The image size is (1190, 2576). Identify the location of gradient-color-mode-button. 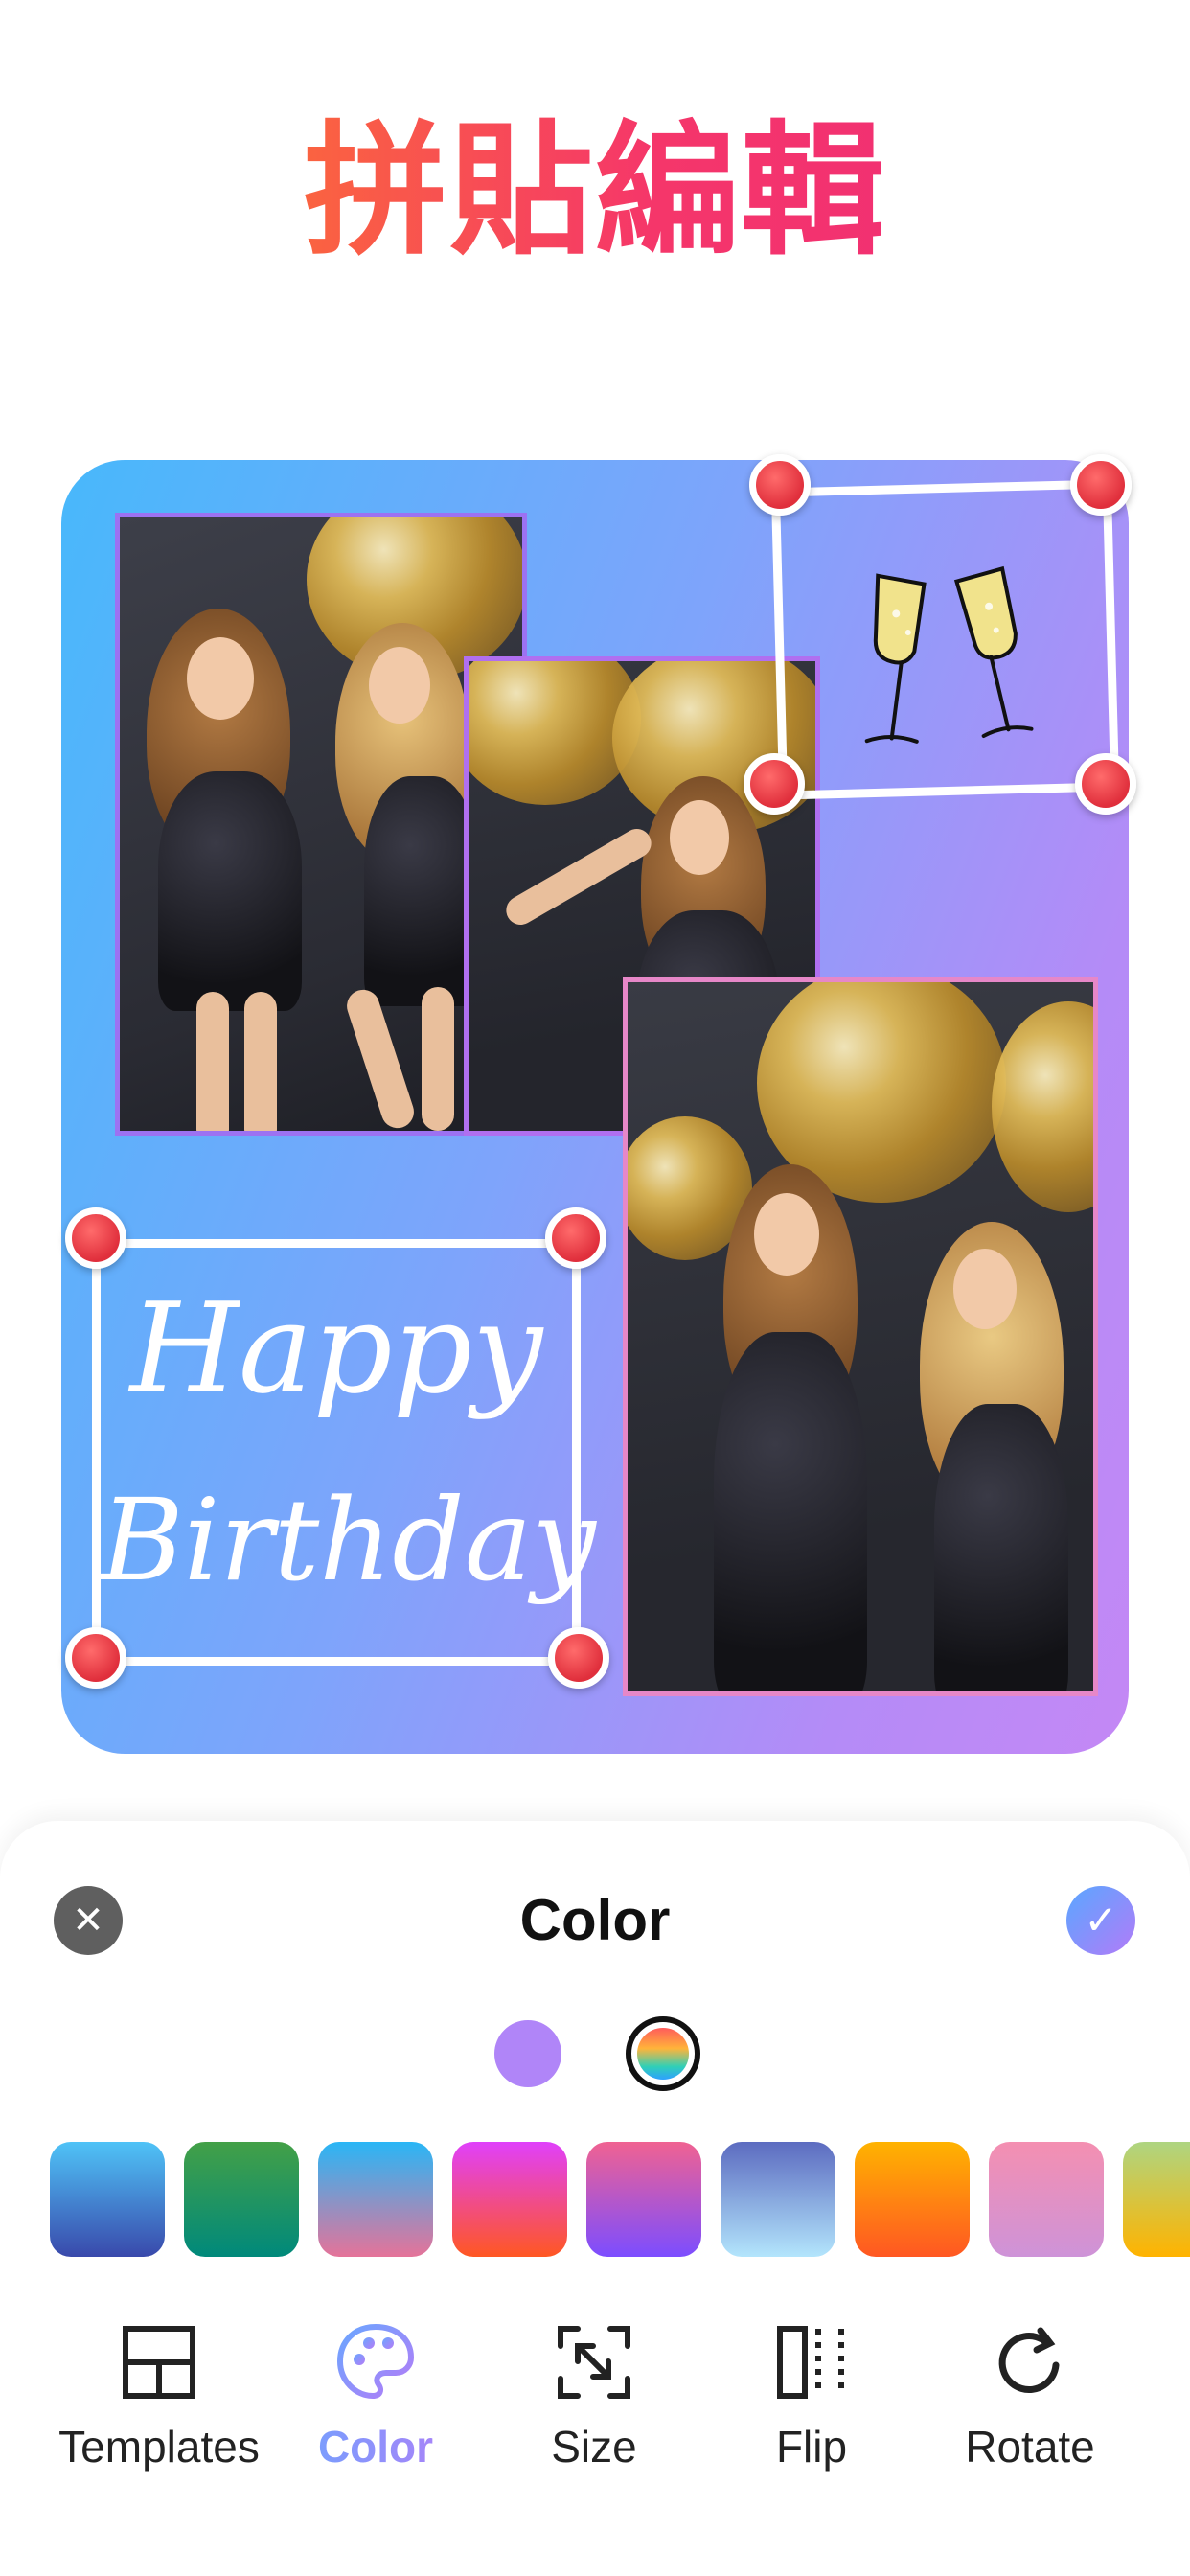
(663, 2053).